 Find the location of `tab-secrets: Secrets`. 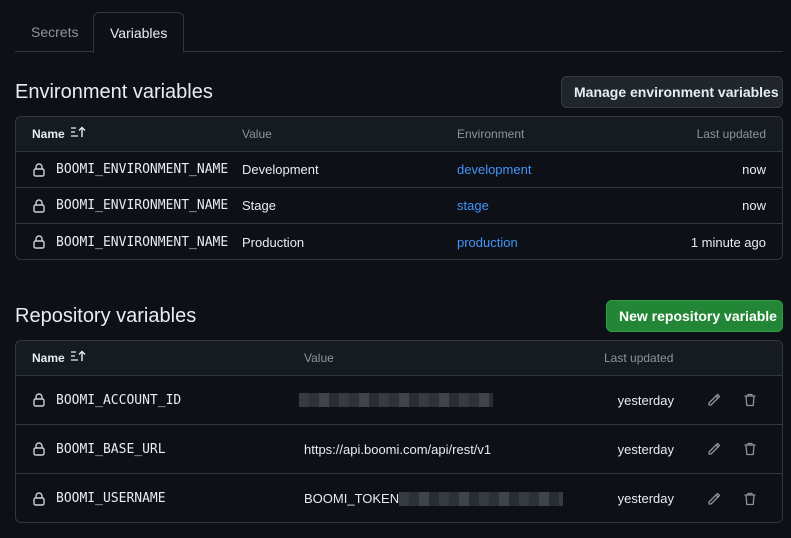

tab-secrets: Secrets is located at coordinates (54, 32).